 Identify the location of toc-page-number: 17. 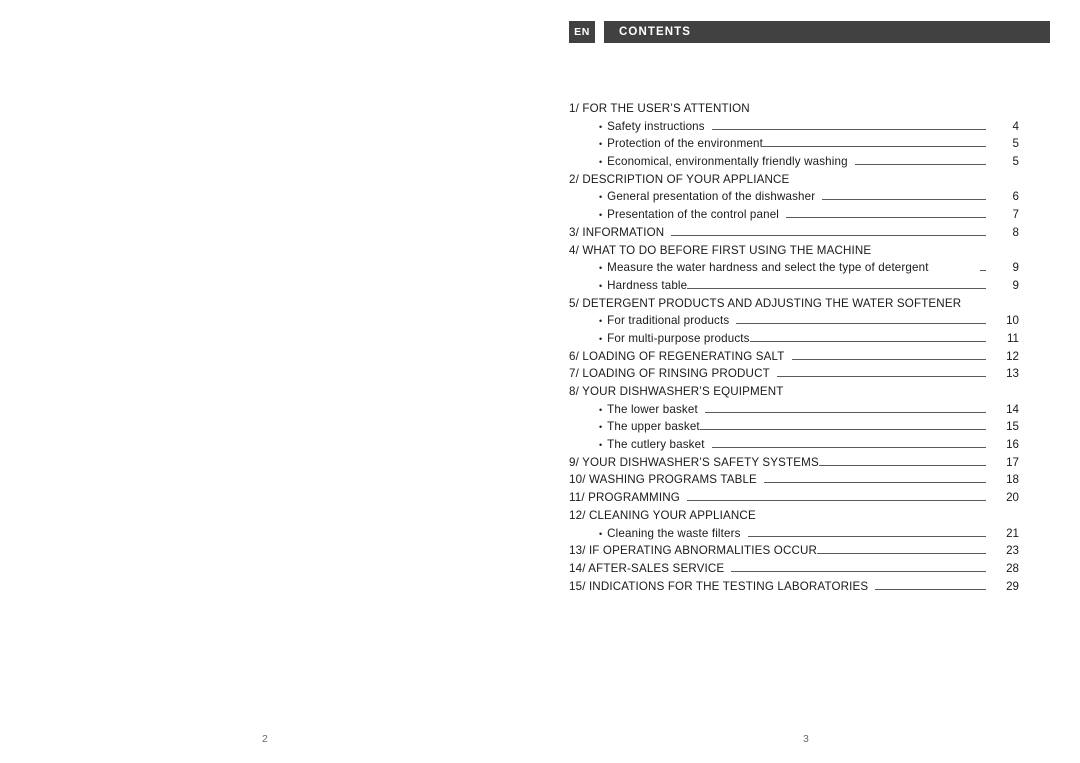
(1012, 462).